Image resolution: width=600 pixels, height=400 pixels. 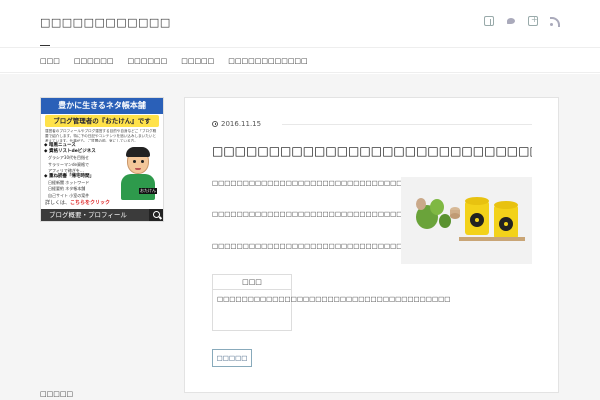 What do you see at coordinates (88, 215) in the screenshot?
I see `banner-profile-label: ブログ概要・プロフィール` at bounding box center [88, 215].